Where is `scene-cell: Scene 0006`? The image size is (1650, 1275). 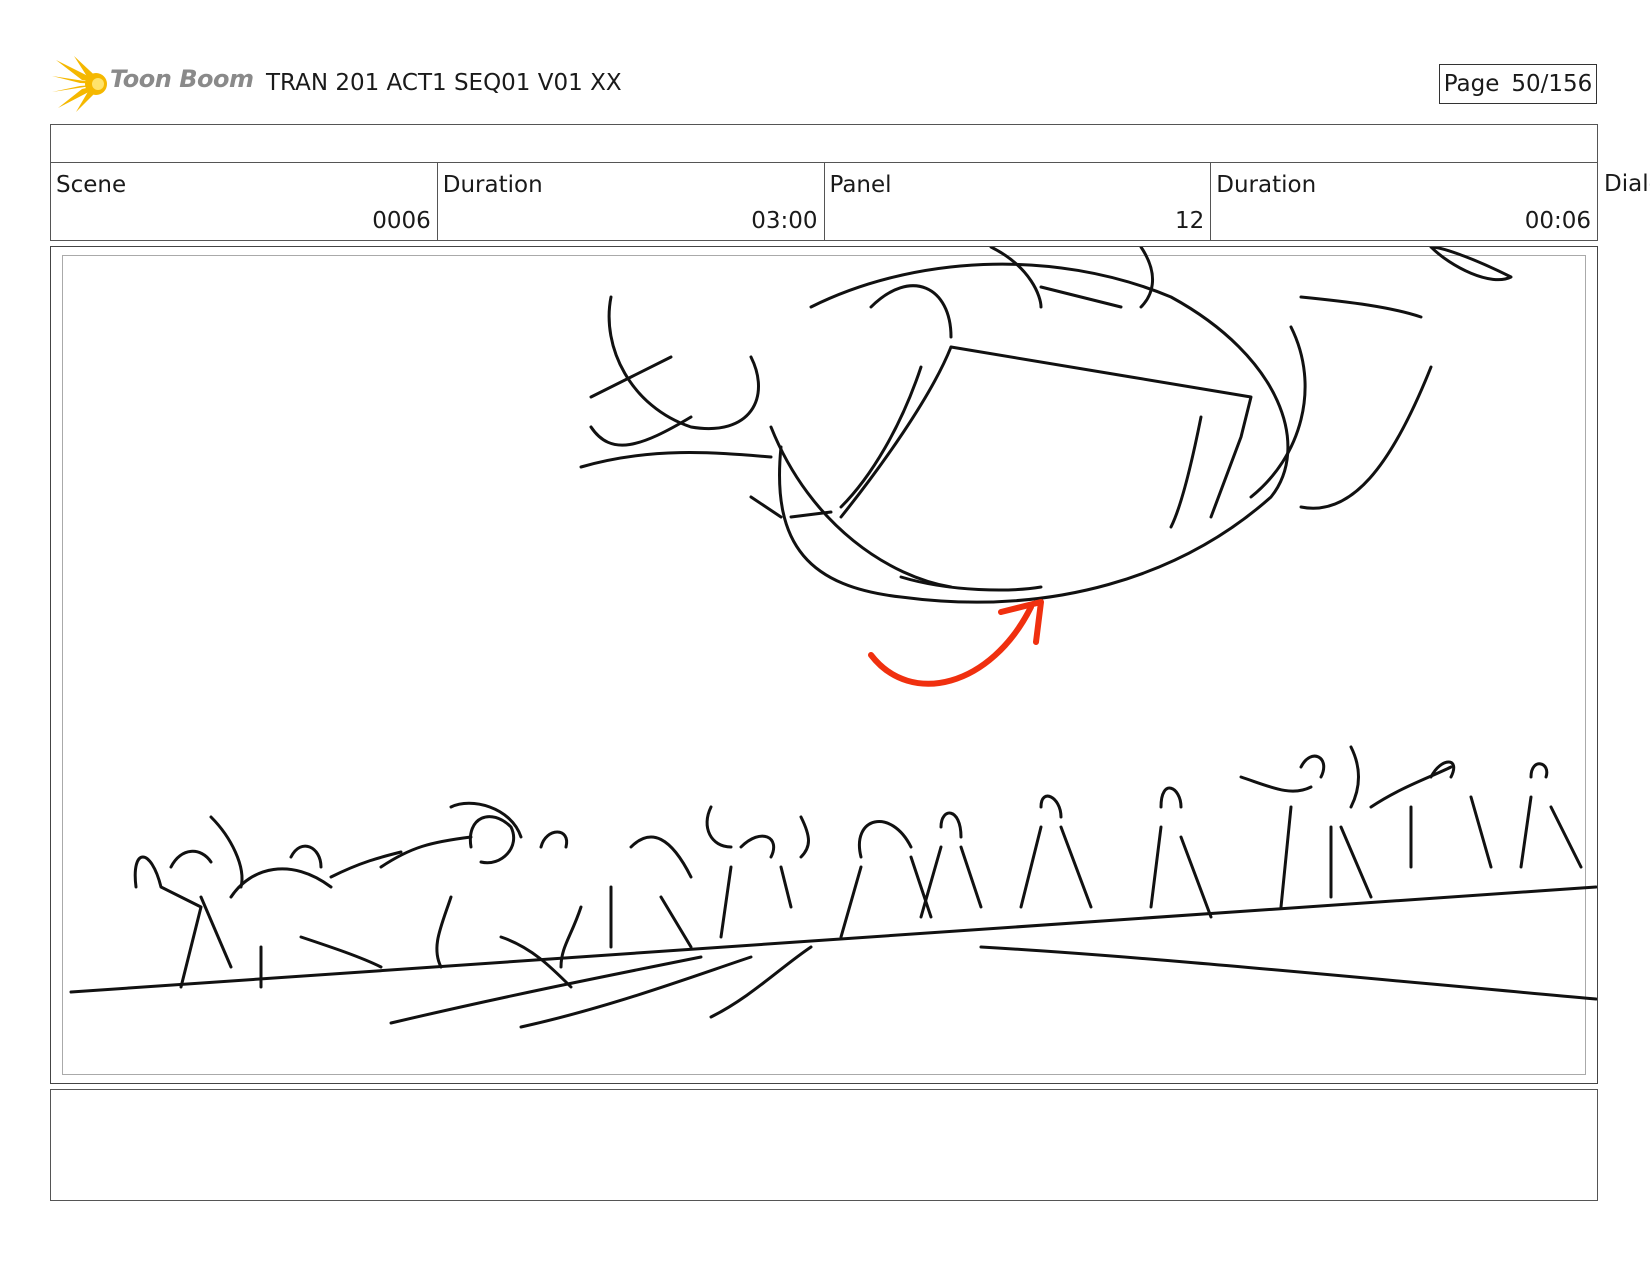
scene-cell: Scene 0006 is located at coordinates (244, 201).